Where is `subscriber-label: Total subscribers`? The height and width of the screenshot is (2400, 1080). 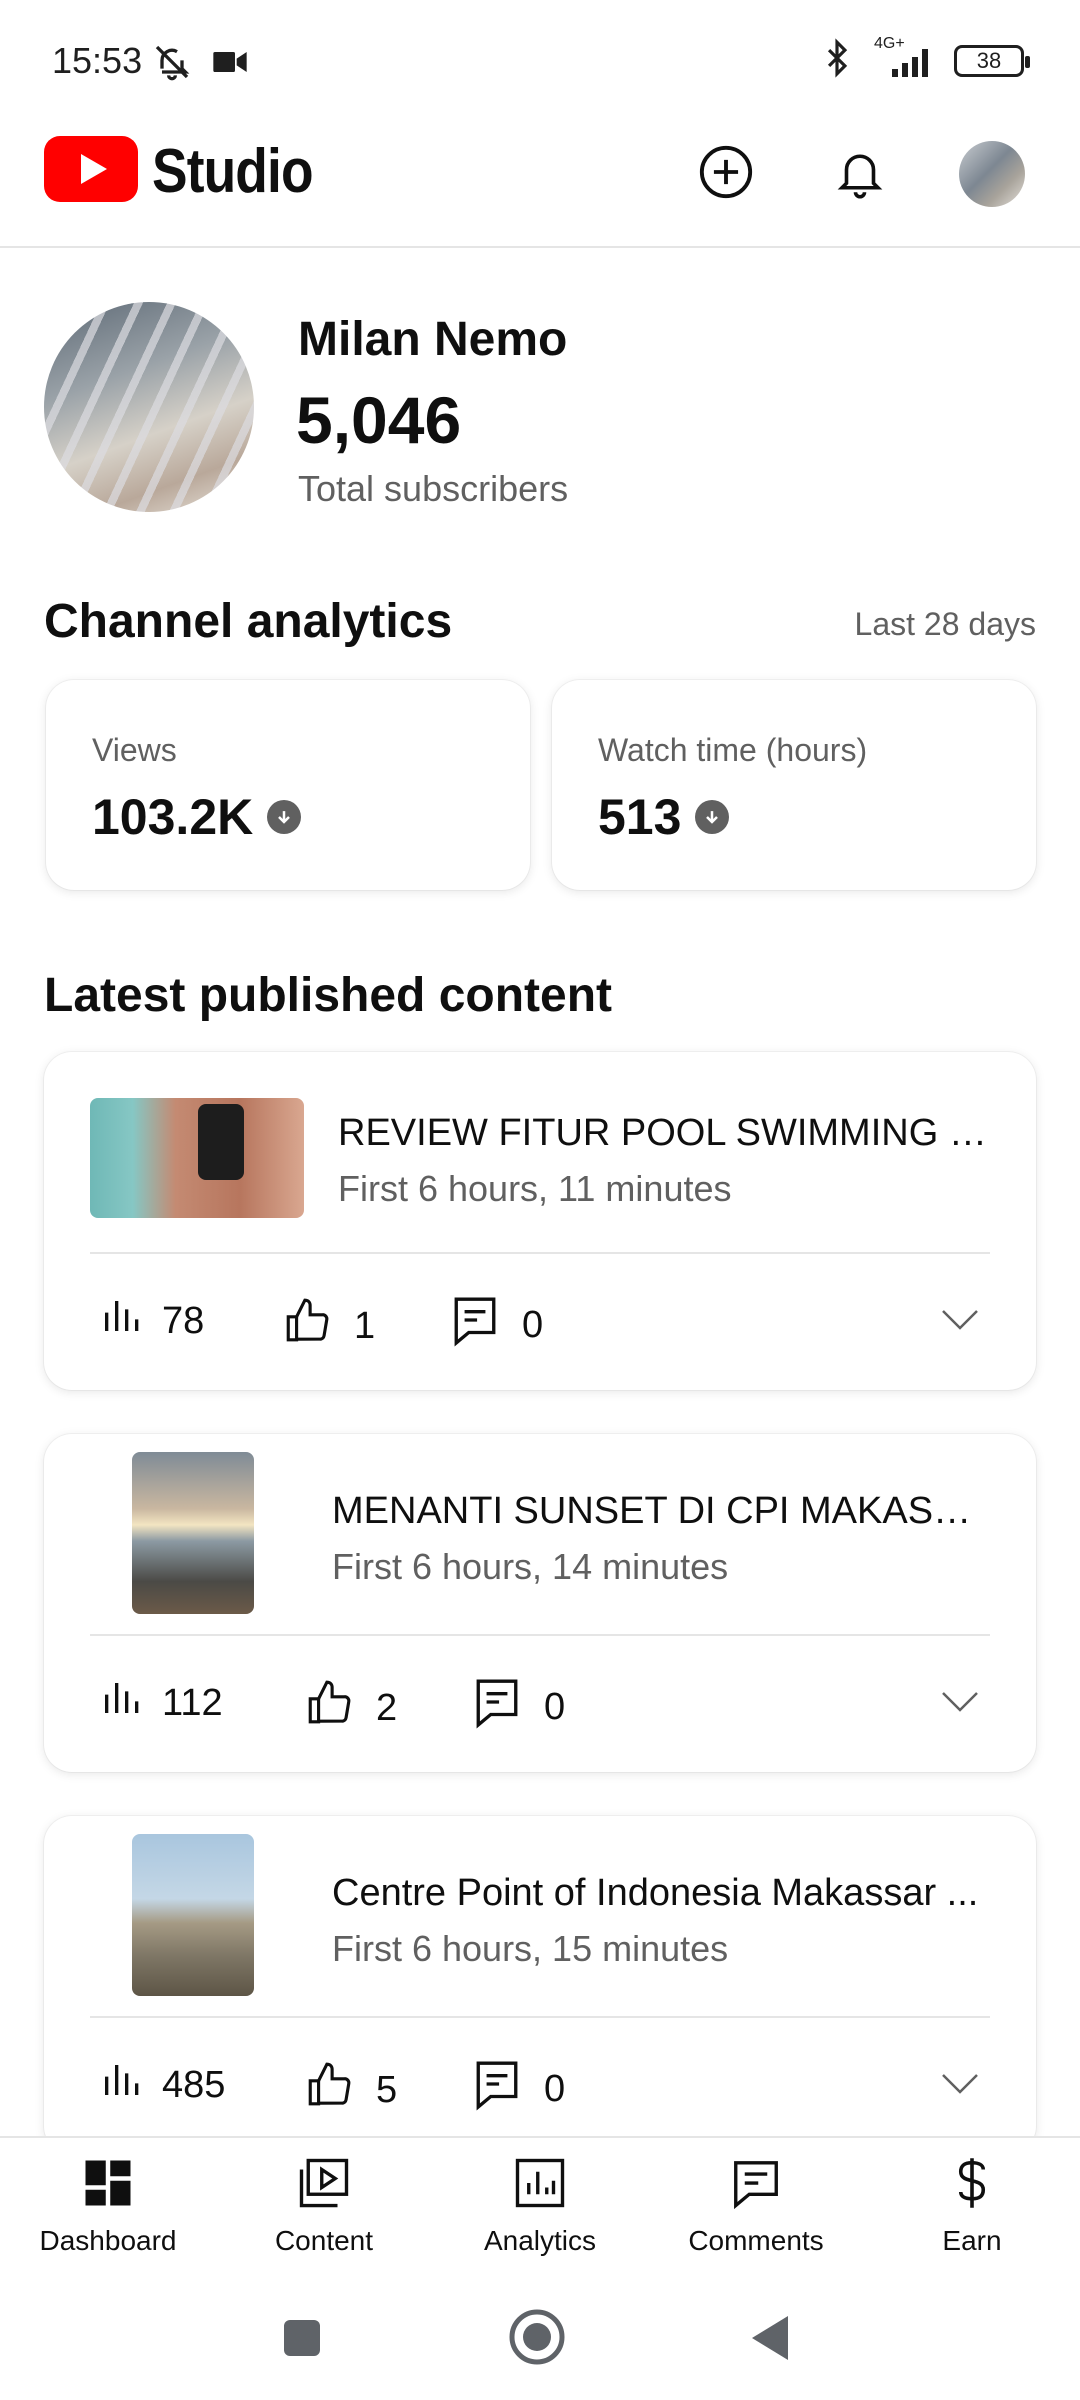 subscriber-label: Total subscribers is located at coordinates (433, 488).